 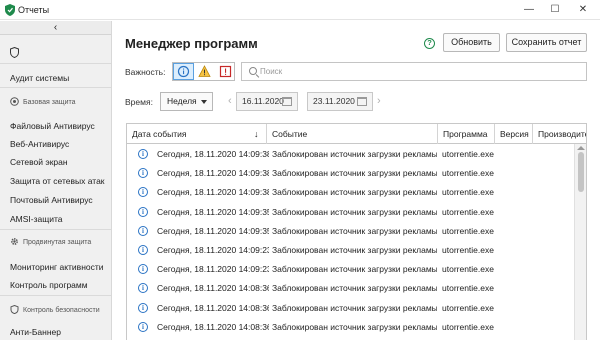 I want to click on kaspersky-shield-icon, so click(x=10, y=10).